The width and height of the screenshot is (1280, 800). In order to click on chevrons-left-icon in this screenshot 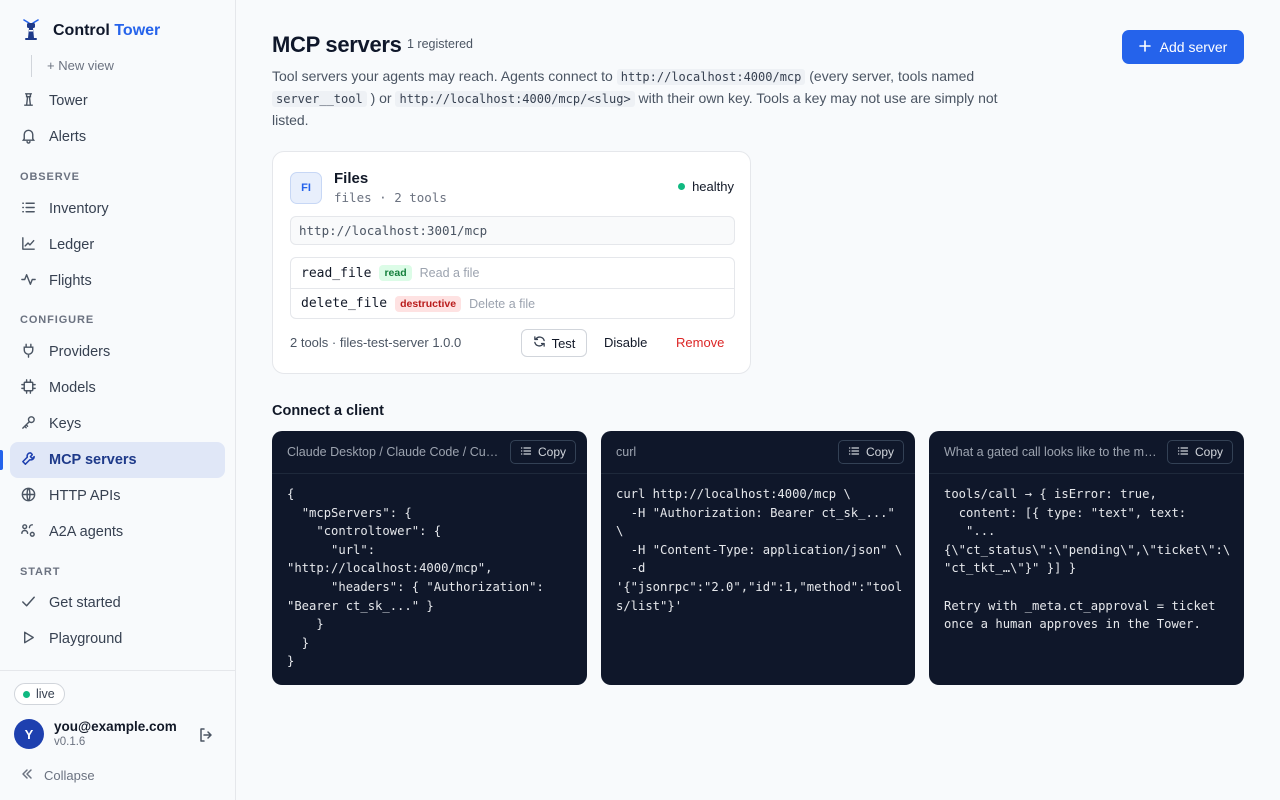, I will do `click(27, 775)`.